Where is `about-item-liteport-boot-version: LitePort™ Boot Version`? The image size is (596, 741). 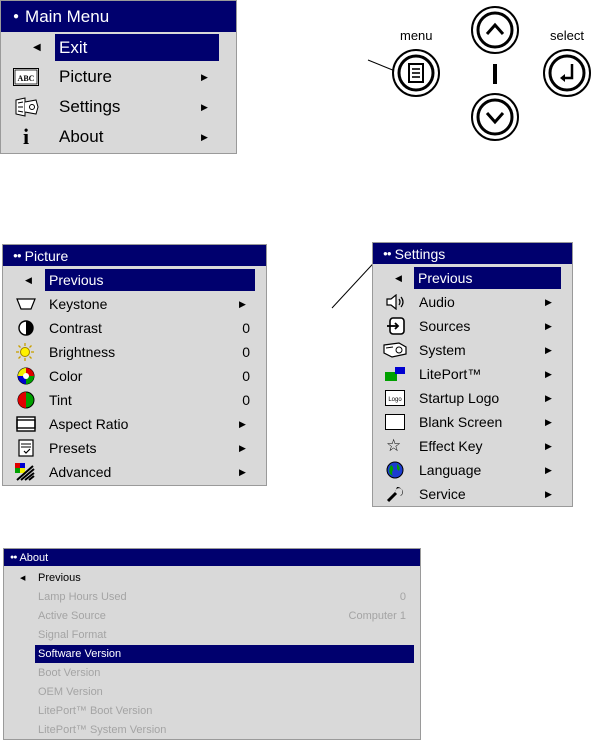 about-item-liteport-boot-version: LitePort™ Boot Version is located at coordinates (212, 710).